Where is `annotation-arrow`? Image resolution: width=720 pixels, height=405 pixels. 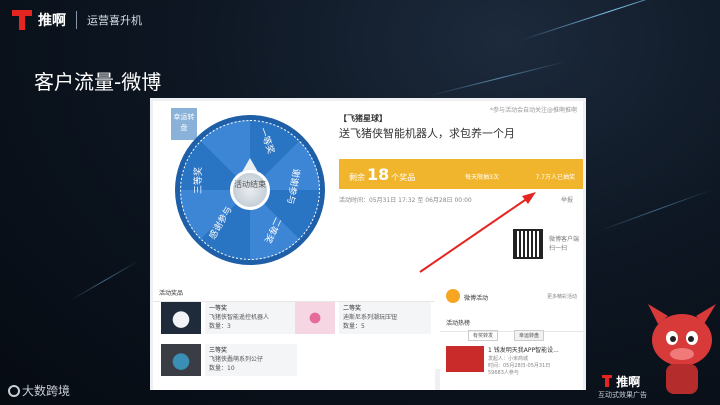
annotation-arrow is located at coordinates (477, 232).